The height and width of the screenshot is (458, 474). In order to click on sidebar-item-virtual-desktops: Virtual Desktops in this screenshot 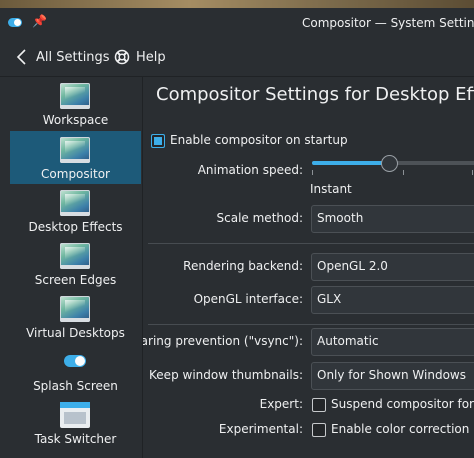, I will do `click(75, 316)`.